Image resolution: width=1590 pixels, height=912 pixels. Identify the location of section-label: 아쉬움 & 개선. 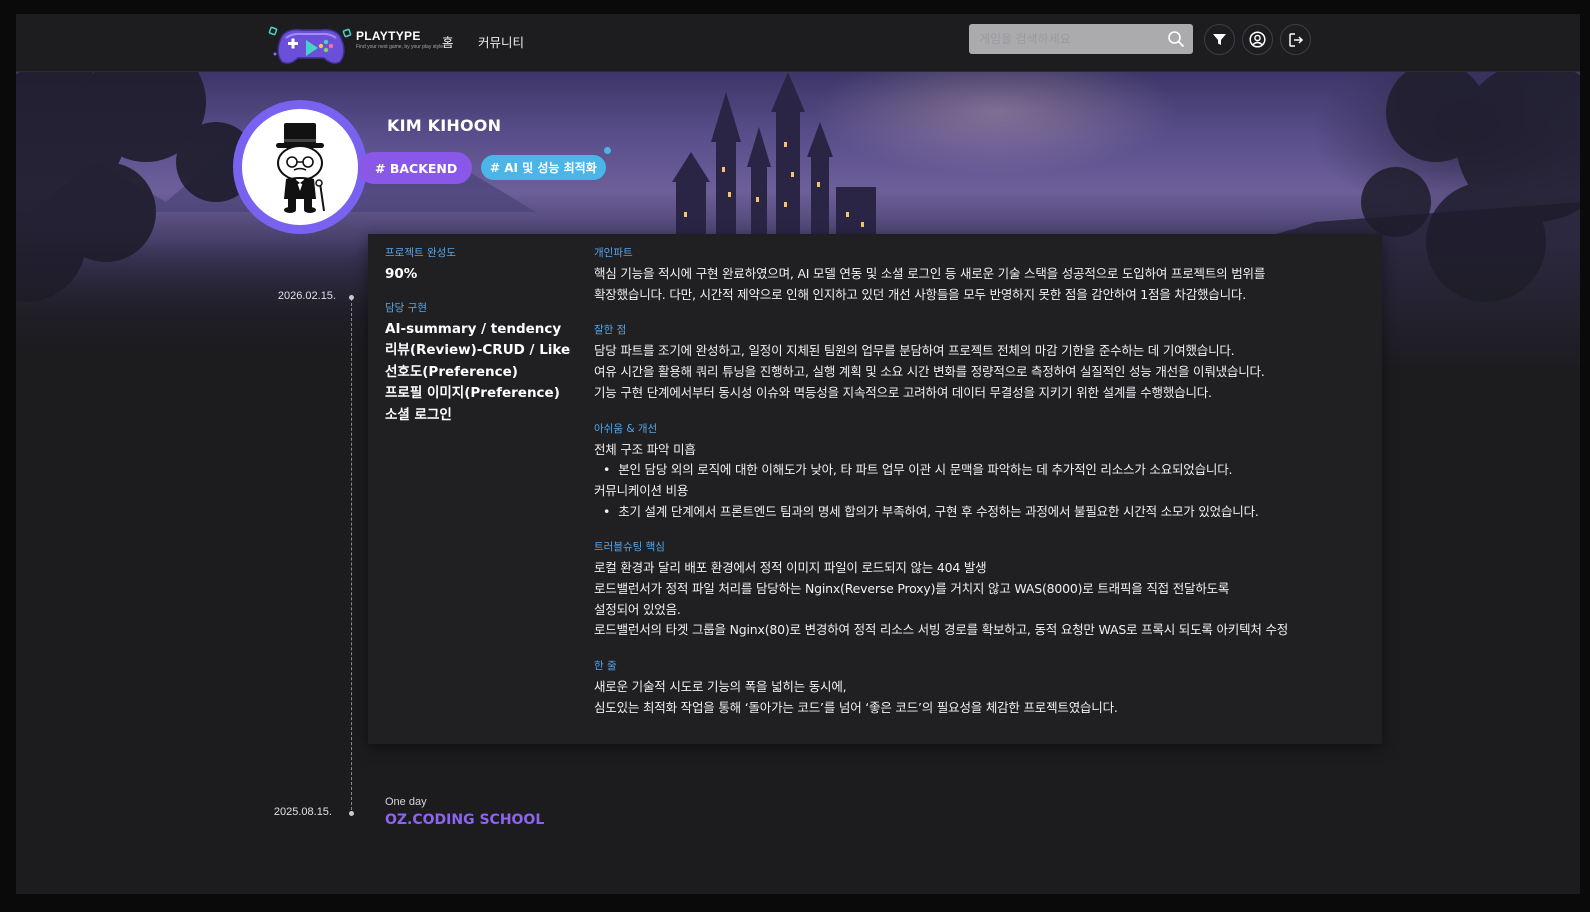
(626, 428).